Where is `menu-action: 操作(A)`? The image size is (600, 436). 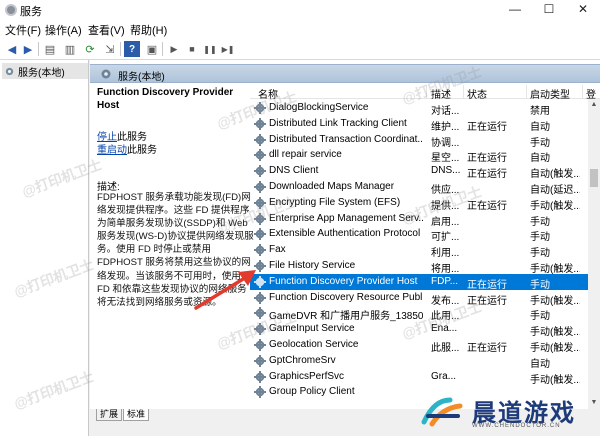 menu-action: 操作(A) is located at coordinates (63, 30).